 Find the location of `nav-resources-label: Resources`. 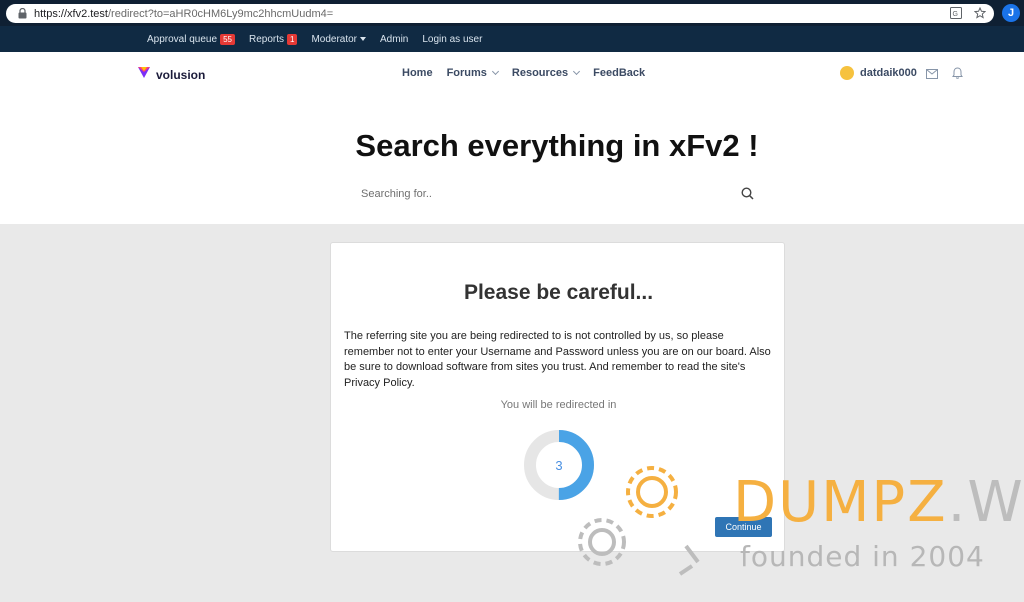

nav-resources-label: Resources is located at coordinates (540, 73).